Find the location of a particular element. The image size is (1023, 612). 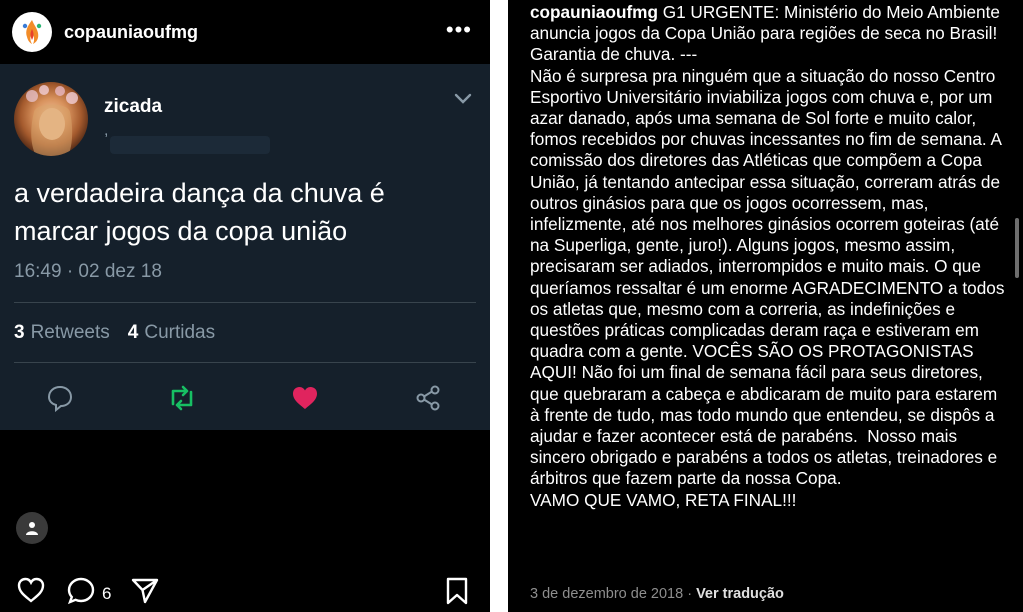

comment-button: 6 is located at coordinates (88, 593).